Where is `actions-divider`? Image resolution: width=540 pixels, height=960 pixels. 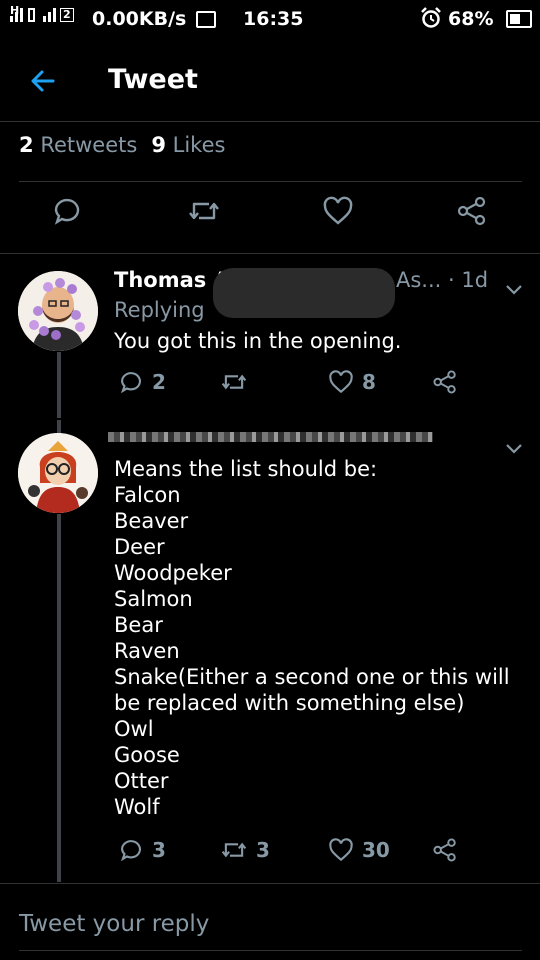
actions-divider is located at coordinates (270, 253).